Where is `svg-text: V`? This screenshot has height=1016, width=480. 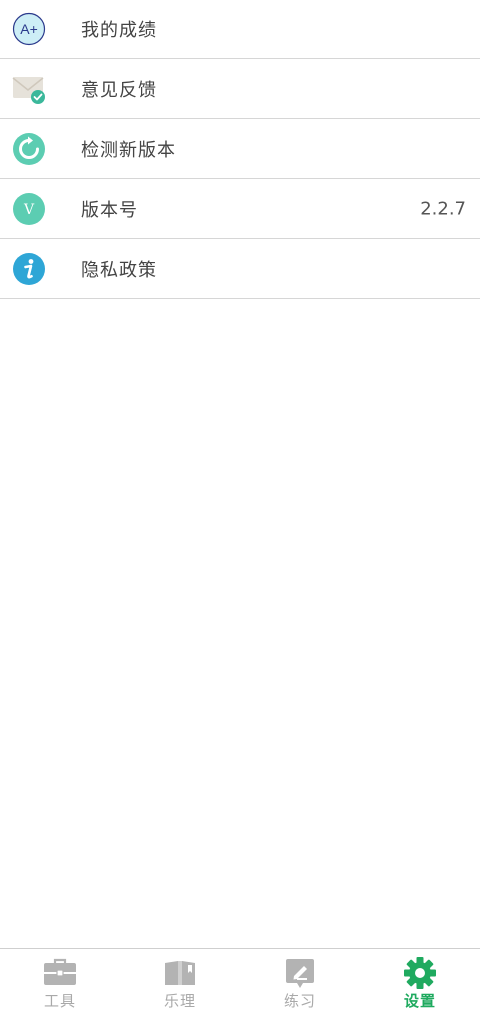
svg-text: V is located at coordinates (29, 210).